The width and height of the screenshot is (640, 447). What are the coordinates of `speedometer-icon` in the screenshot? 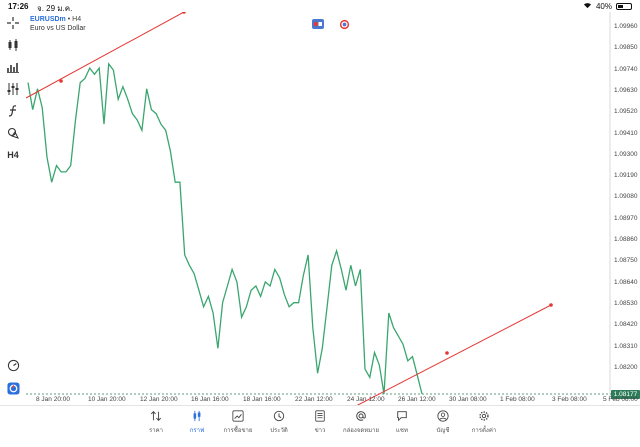 It's located at (13, 365).